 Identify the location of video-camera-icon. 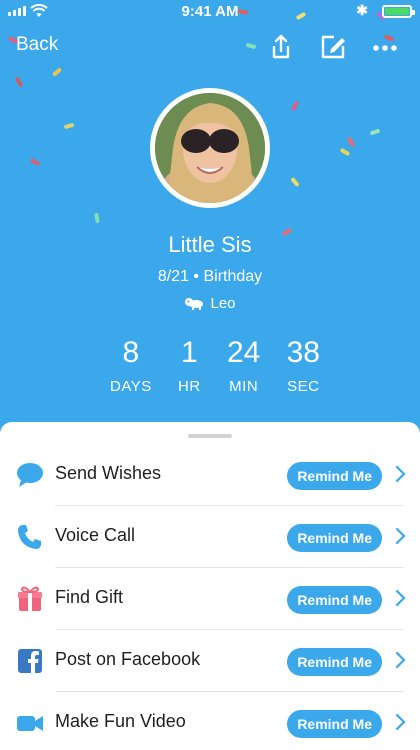
(30, 723).